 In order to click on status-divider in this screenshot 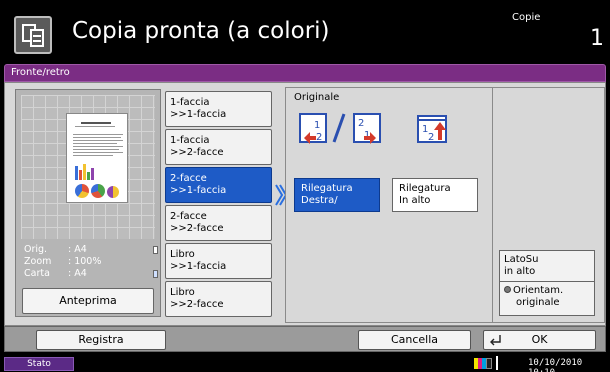, I will do `click(497, 363)`.